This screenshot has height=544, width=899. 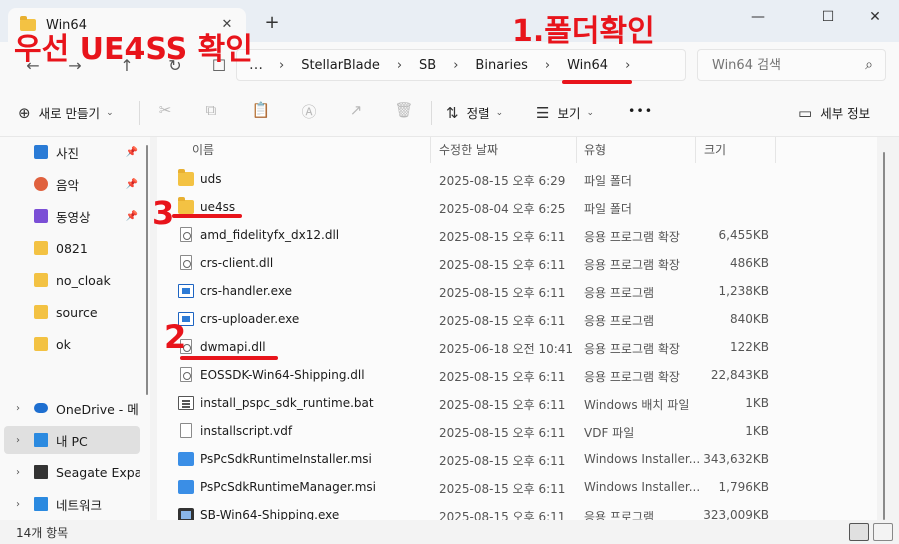 I want to click on sort-arrow-icon: ^, so click(x=307, y=140).